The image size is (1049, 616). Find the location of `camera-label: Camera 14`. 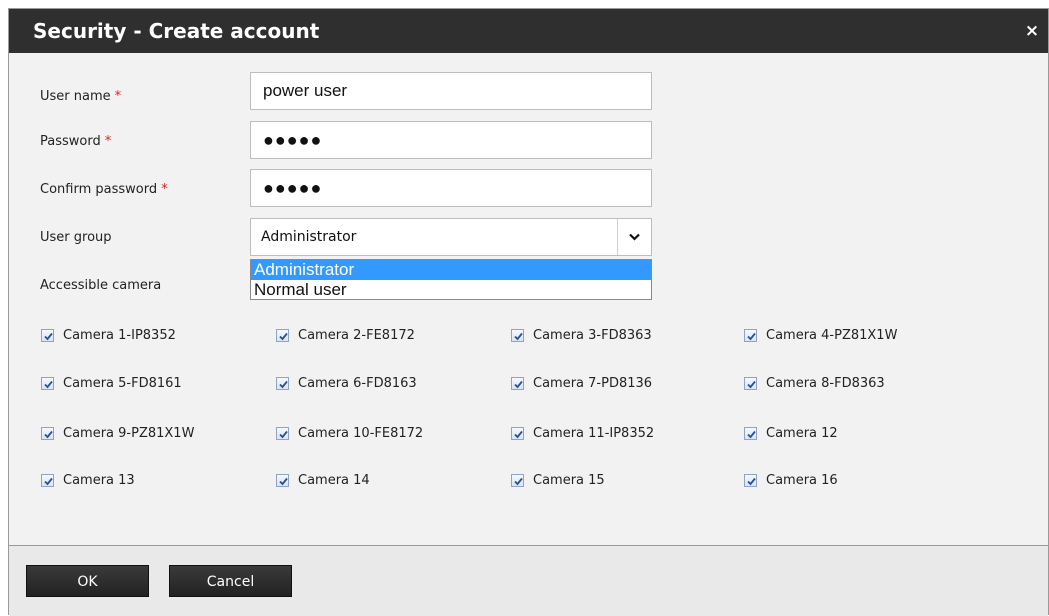

camera-label: Camera 14 is located at coordinates (334, 480).